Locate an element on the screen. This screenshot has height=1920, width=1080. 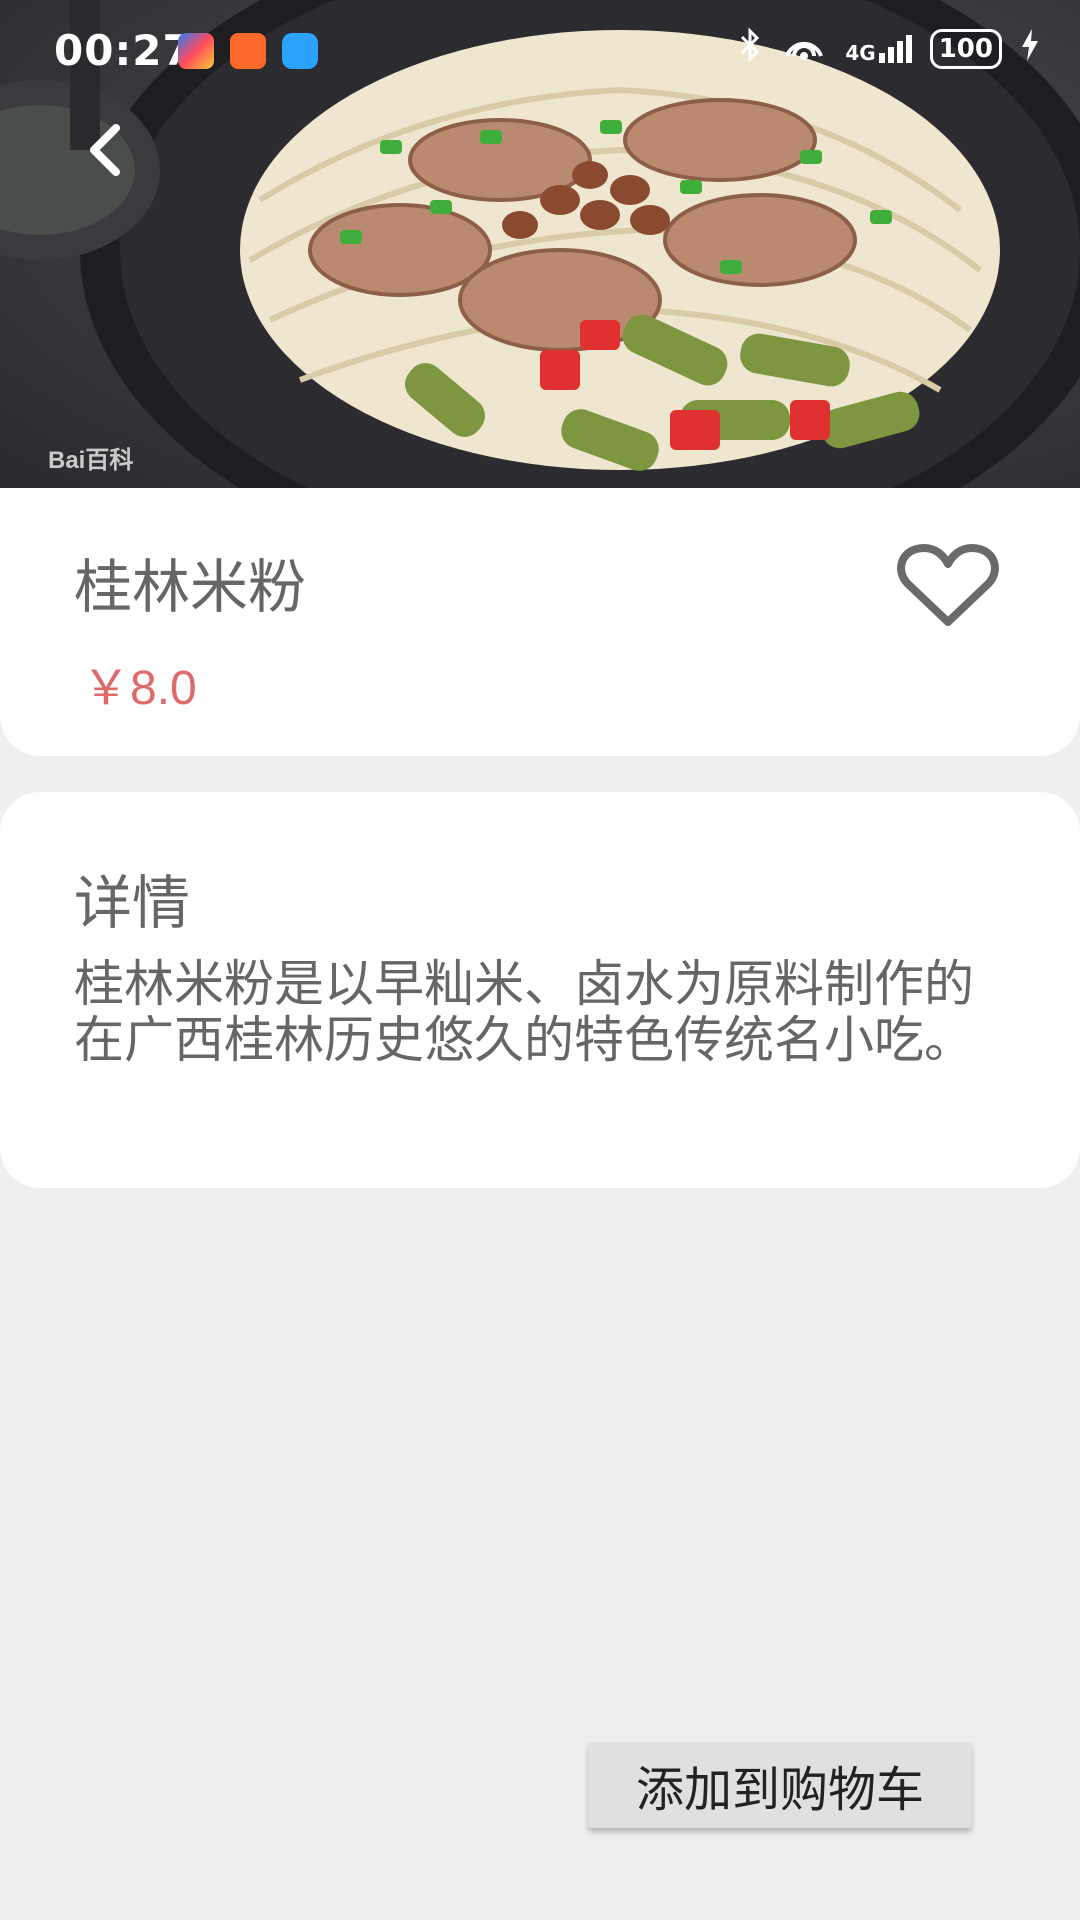
status-bar: 00:27 4G 100 is located at coordinates (540, 50).